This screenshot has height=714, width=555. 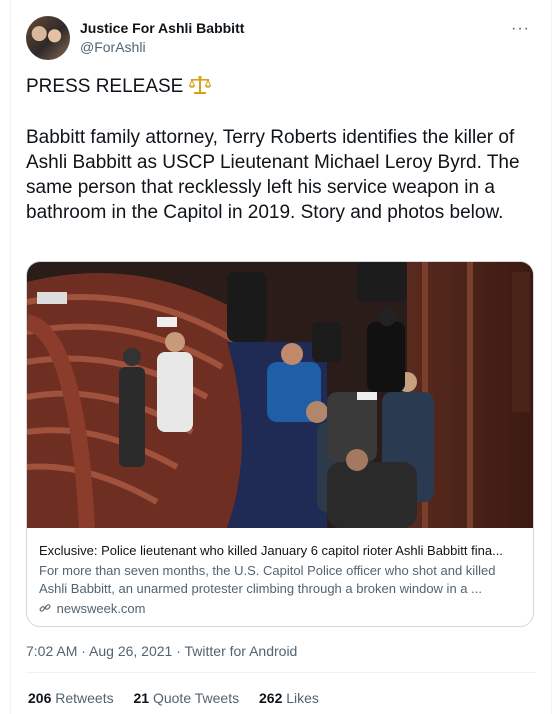 What do you see at coordinates (162, 28) in the screenshot?
I see `author-name: Justice For Ashli Babbitt` at bounding box center [162, 28].